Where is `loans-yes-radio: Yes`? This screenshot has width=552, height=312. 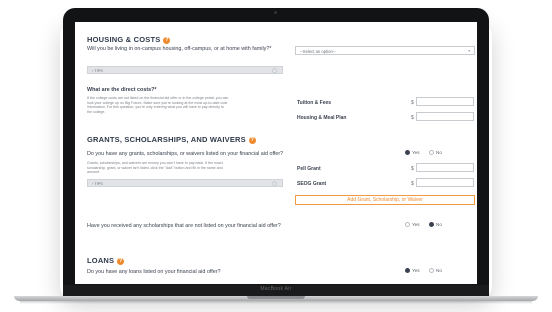
loans-yes-radio: Yes is located at coordinates (412, 270).